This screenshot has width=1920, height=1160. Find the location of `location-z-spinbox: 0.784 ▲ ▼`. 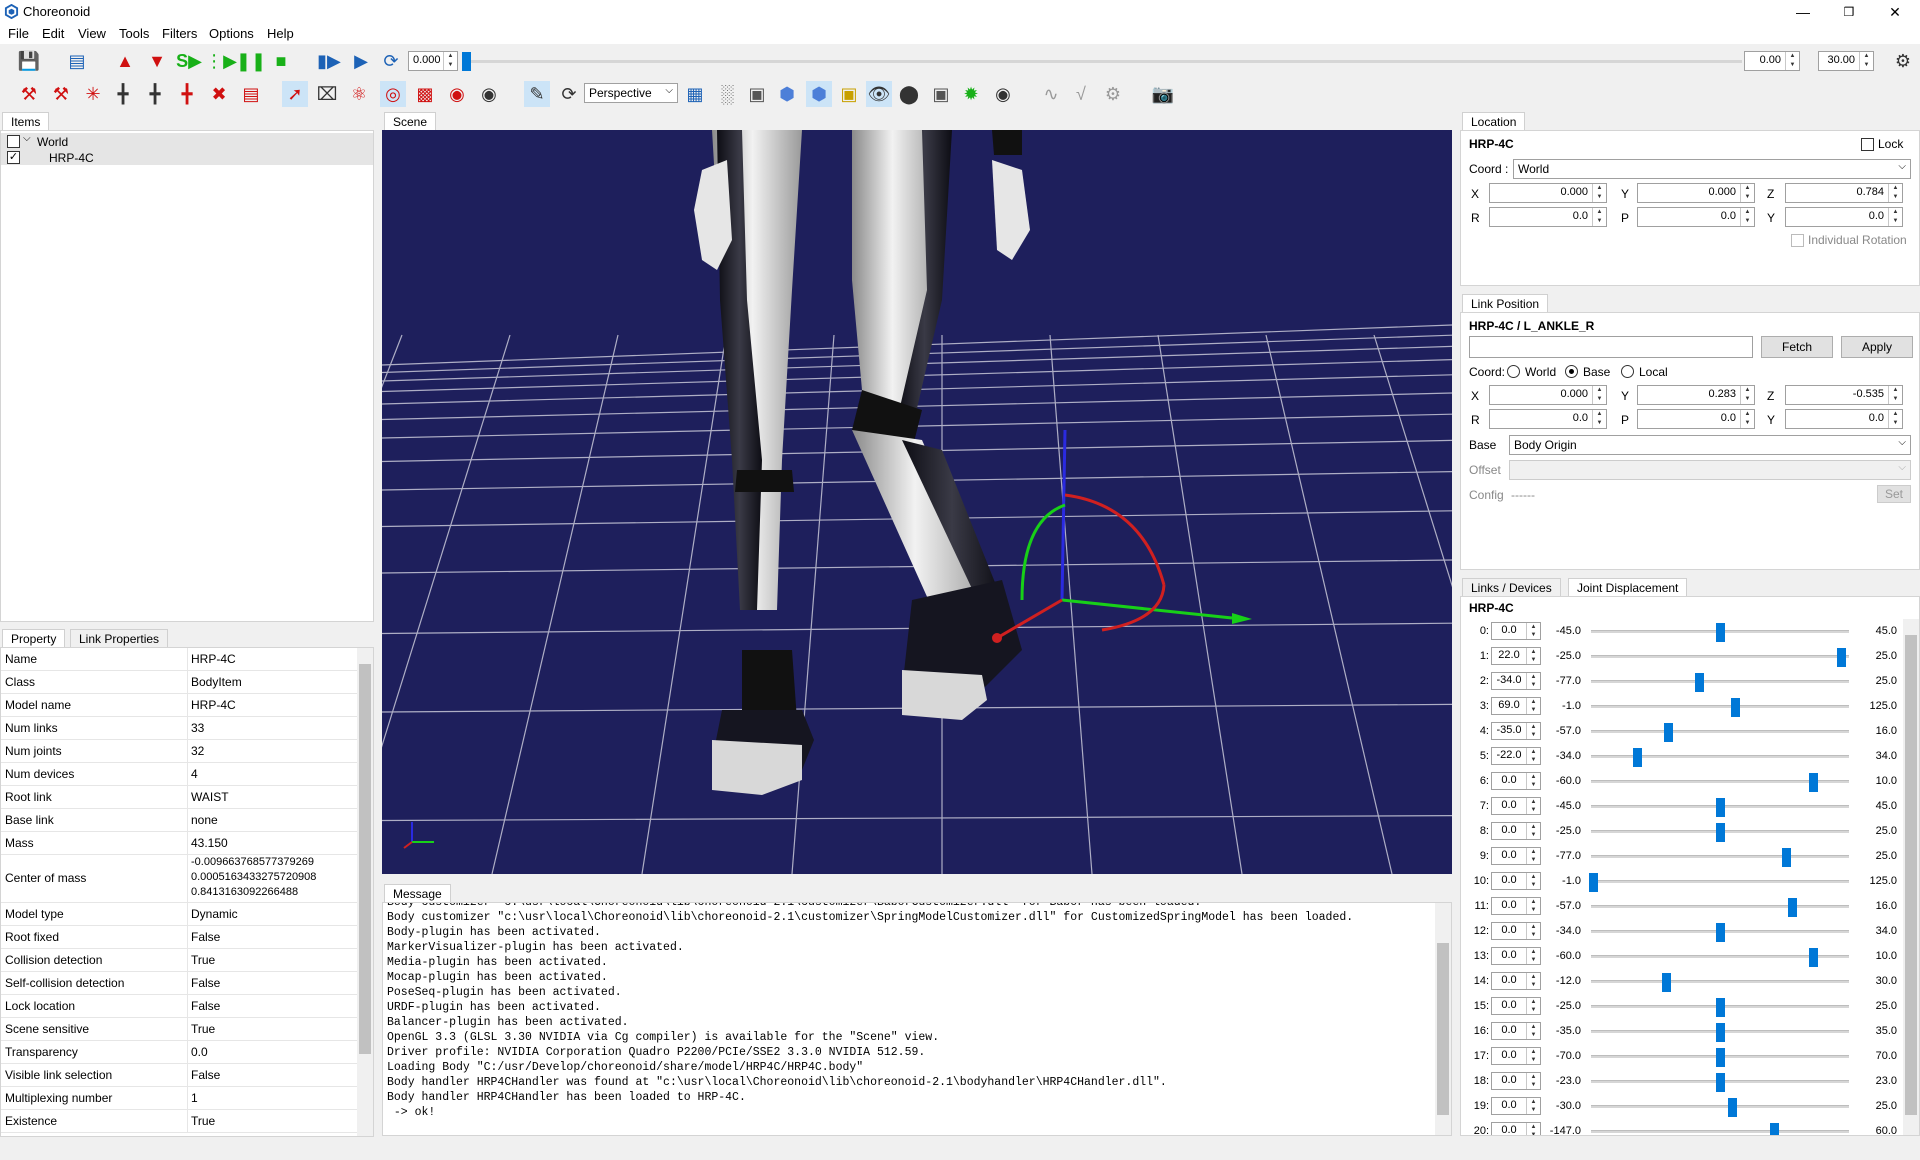

location-z-spinbox: 0.784 ▲ ▼ is located at coordinates (1844, 193).